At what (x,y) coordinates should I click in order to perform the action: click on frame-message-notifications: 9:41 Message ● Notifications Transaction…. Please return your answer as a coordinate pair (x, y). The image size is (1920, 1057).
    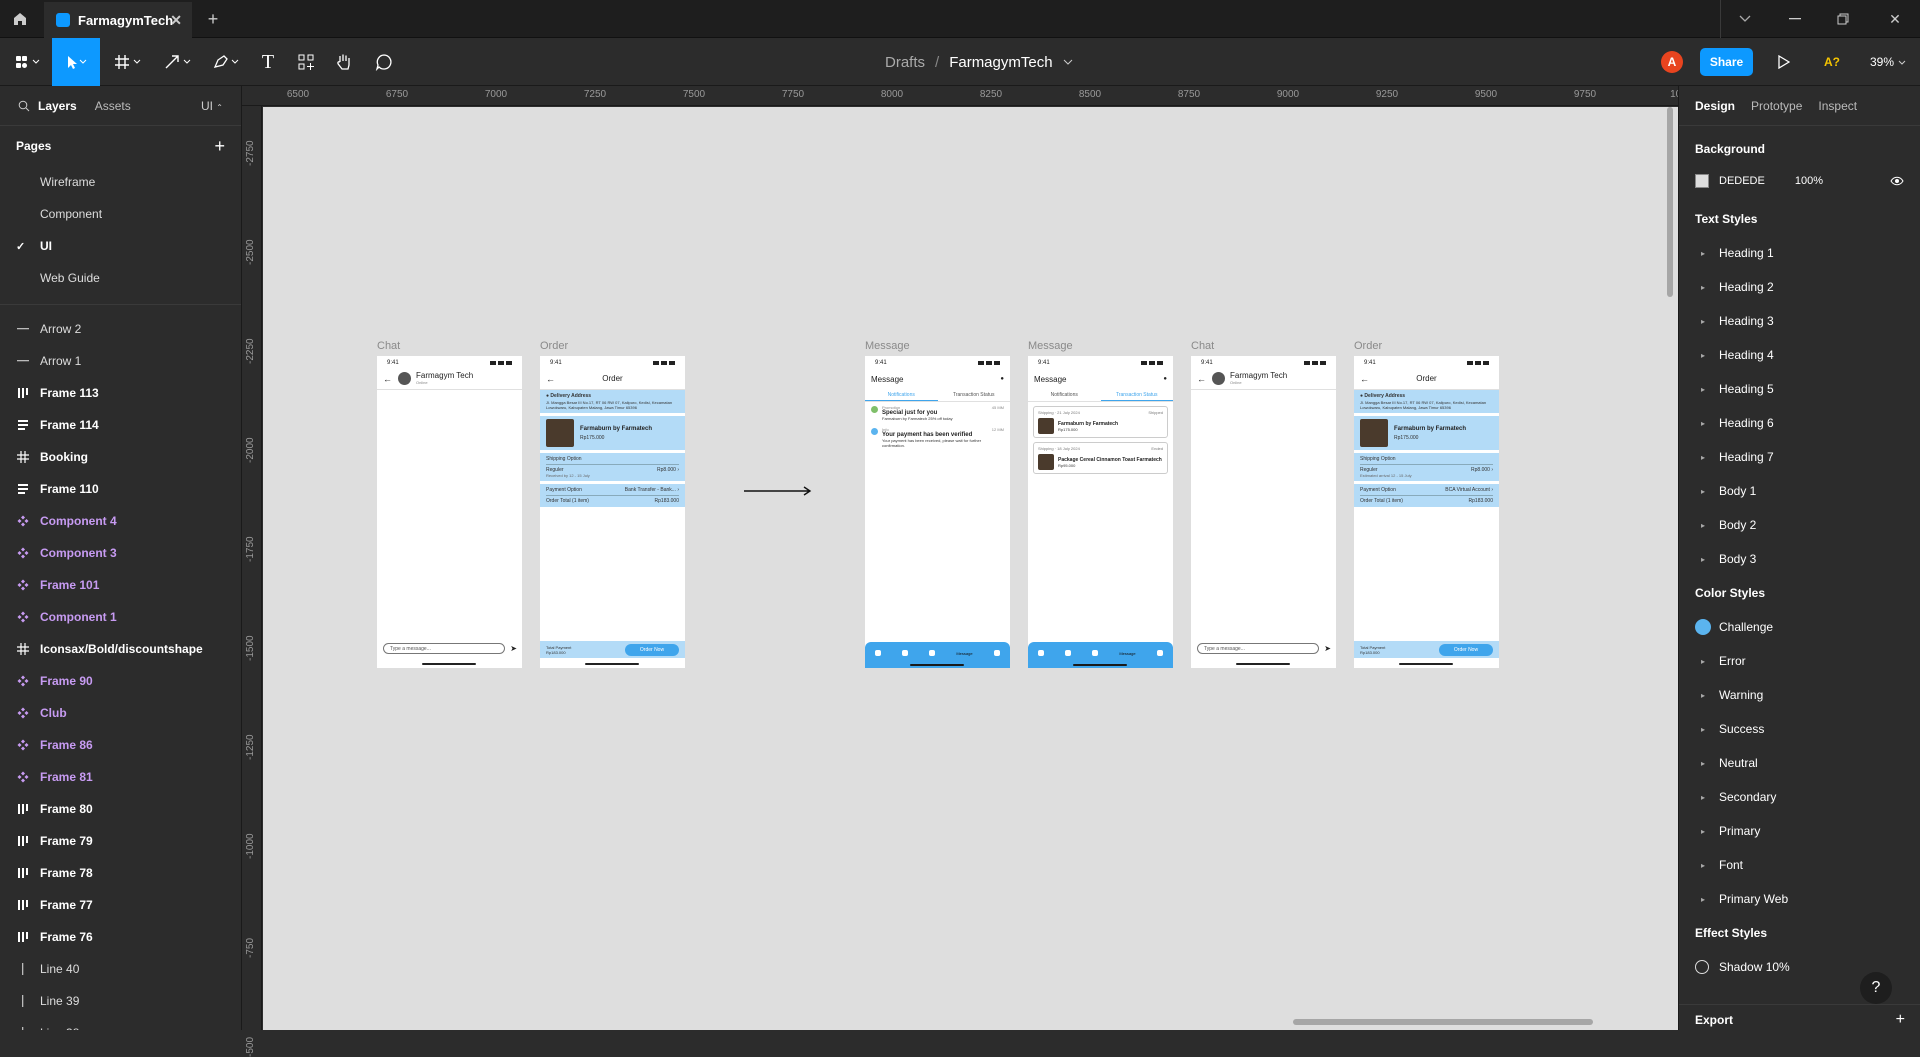
    Looking at the image, I should click on (937, 512).